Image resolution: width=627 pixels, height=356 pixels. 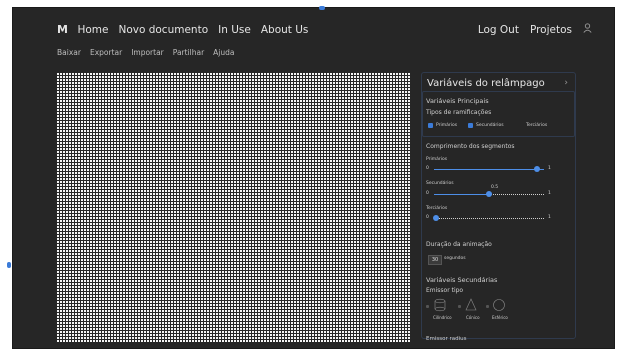 I want to click on slider-secondary-value: 0.5, so click(x=495, y=187).